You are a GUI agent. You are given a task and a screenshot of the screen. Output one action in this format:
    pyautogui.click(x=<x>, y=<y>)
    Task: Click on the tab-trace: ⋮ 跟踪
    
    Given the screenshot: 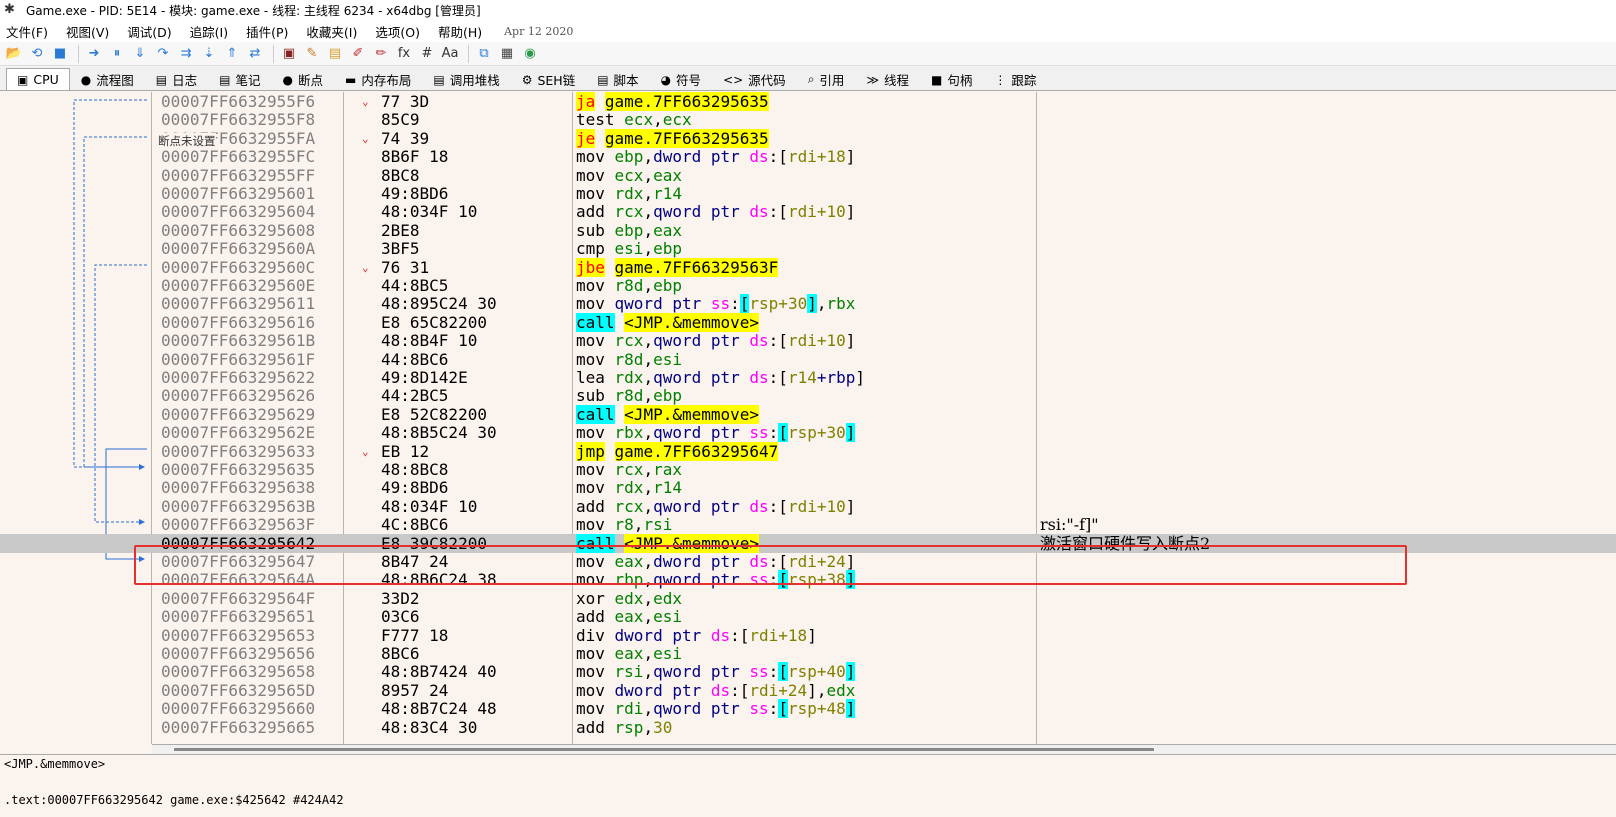 What is the action you would take?
    pyautogui.click(x=1015, y=79)
    